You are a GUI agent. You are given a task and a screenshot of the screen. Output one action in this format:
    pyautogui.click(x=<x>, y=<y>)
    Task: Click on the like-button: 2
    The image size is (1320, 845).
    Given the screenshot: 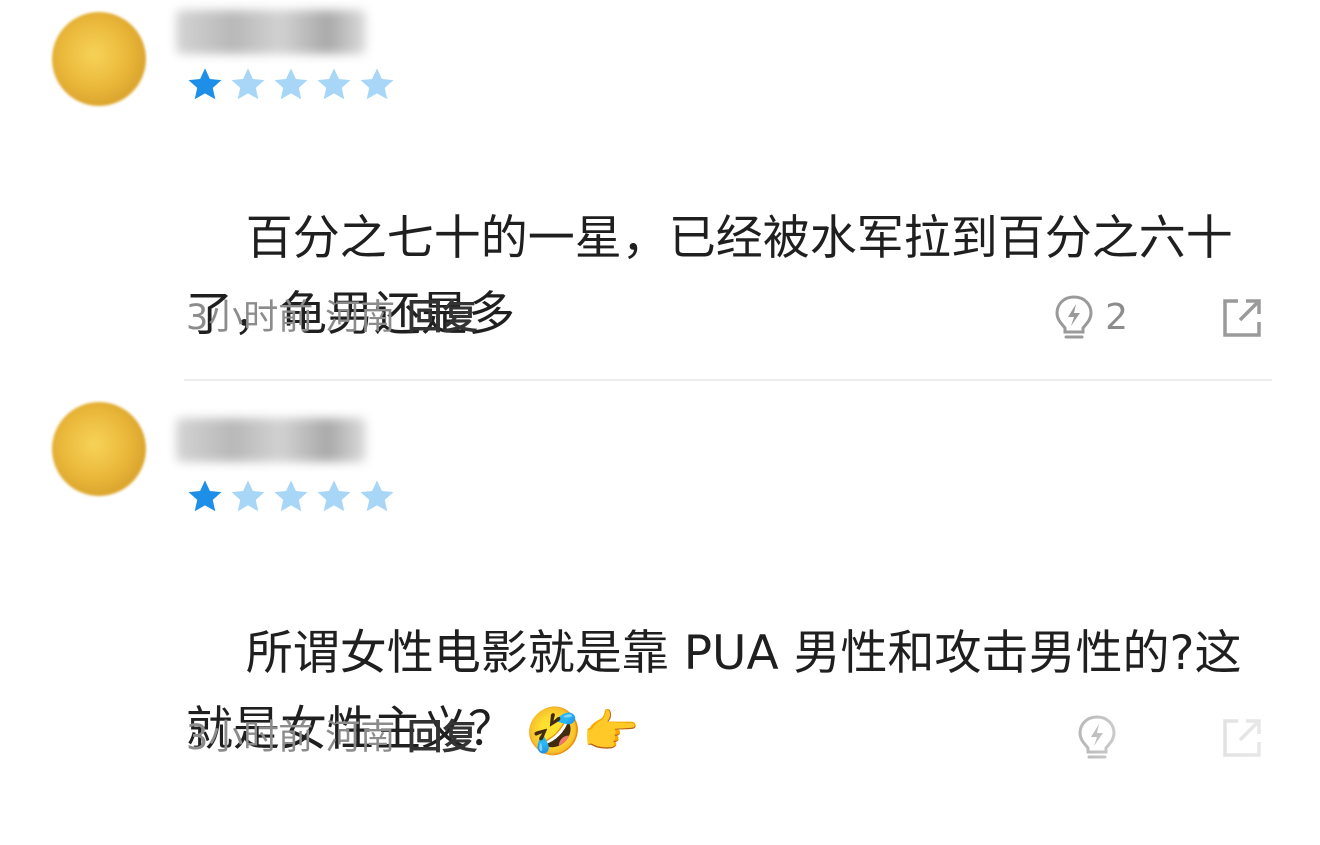 What is the action you would take?
    pyautogui.click(x=1090, y=318)
    